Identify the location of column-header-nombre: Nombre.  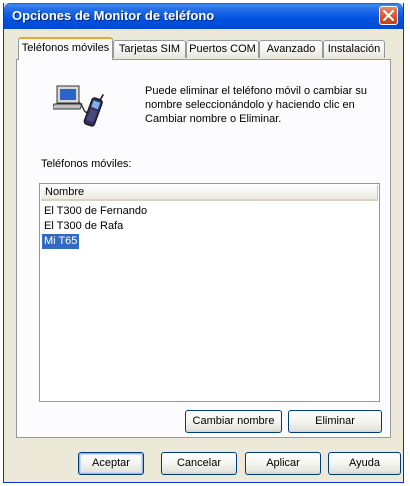
(209, 192).